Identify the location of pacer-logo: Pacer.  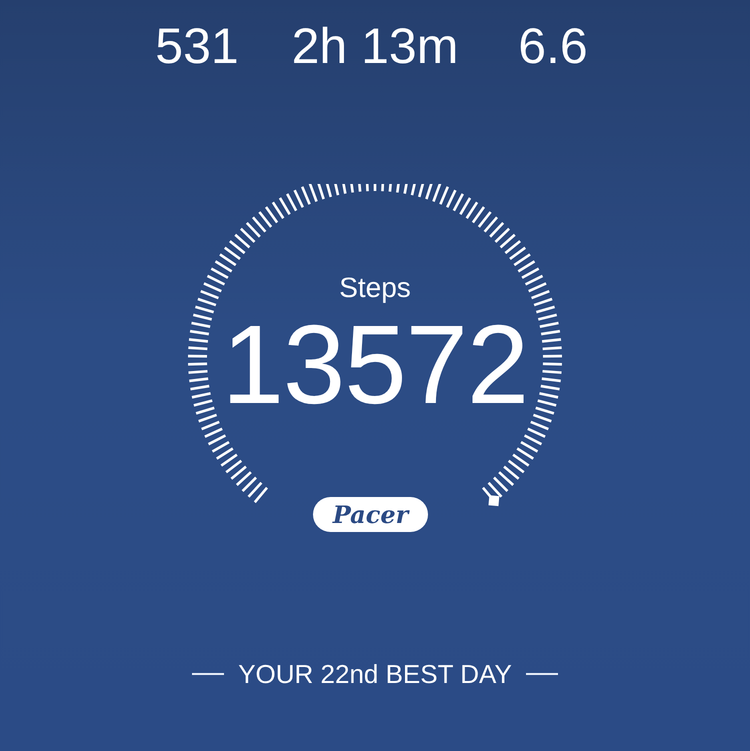
(370, 514).